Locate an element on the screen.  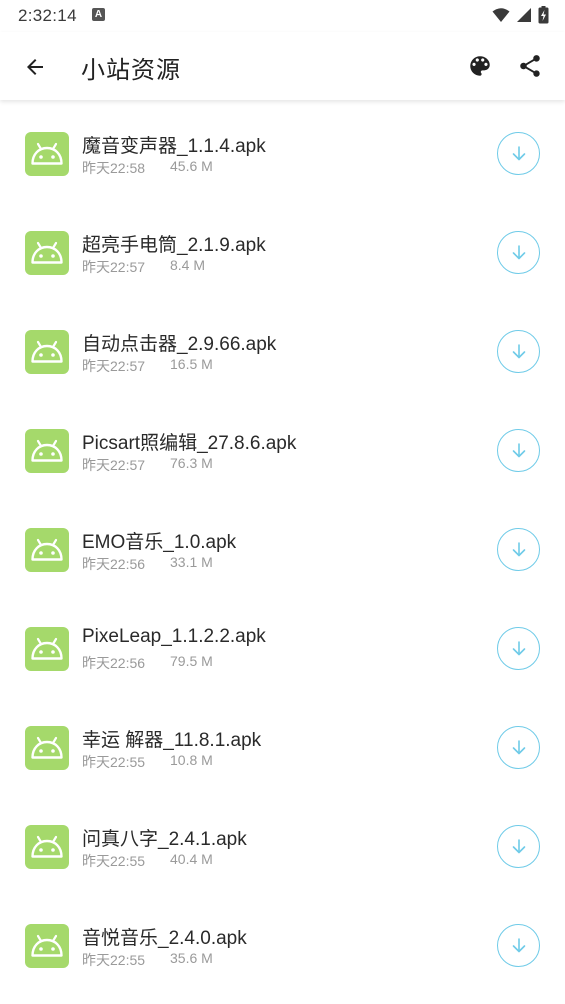
share-icon is located at coordinates (530, 66).